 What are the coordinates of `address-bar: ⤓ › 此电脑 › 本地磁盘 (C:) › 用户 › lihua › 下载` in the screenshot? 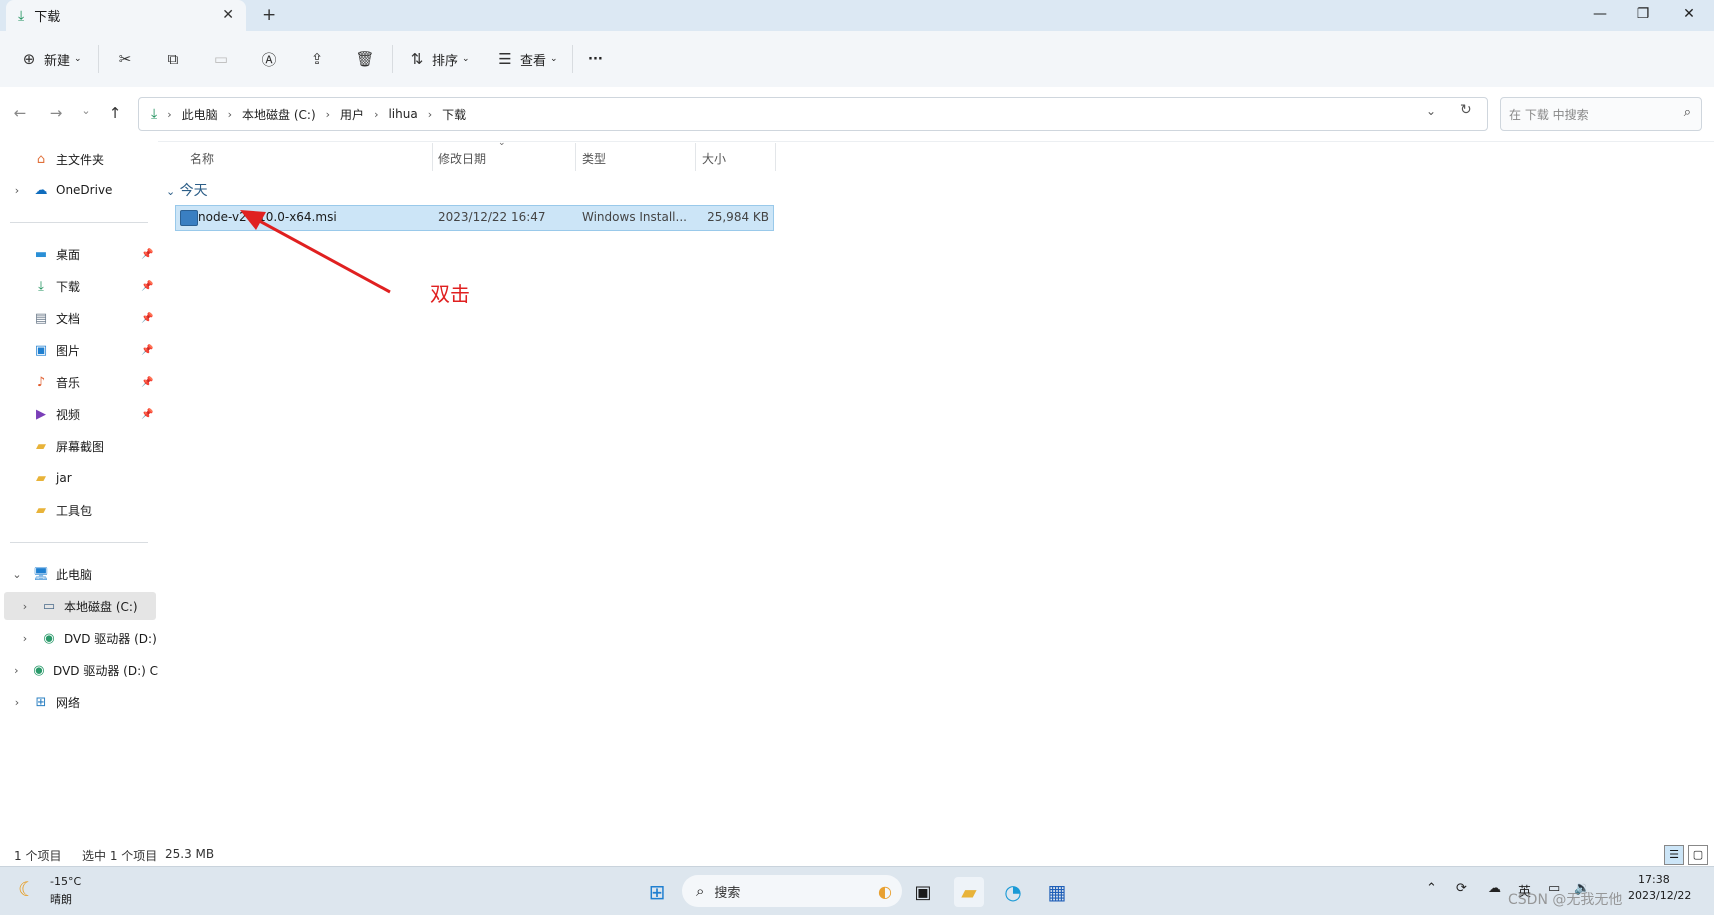 It's located at (813, 114).